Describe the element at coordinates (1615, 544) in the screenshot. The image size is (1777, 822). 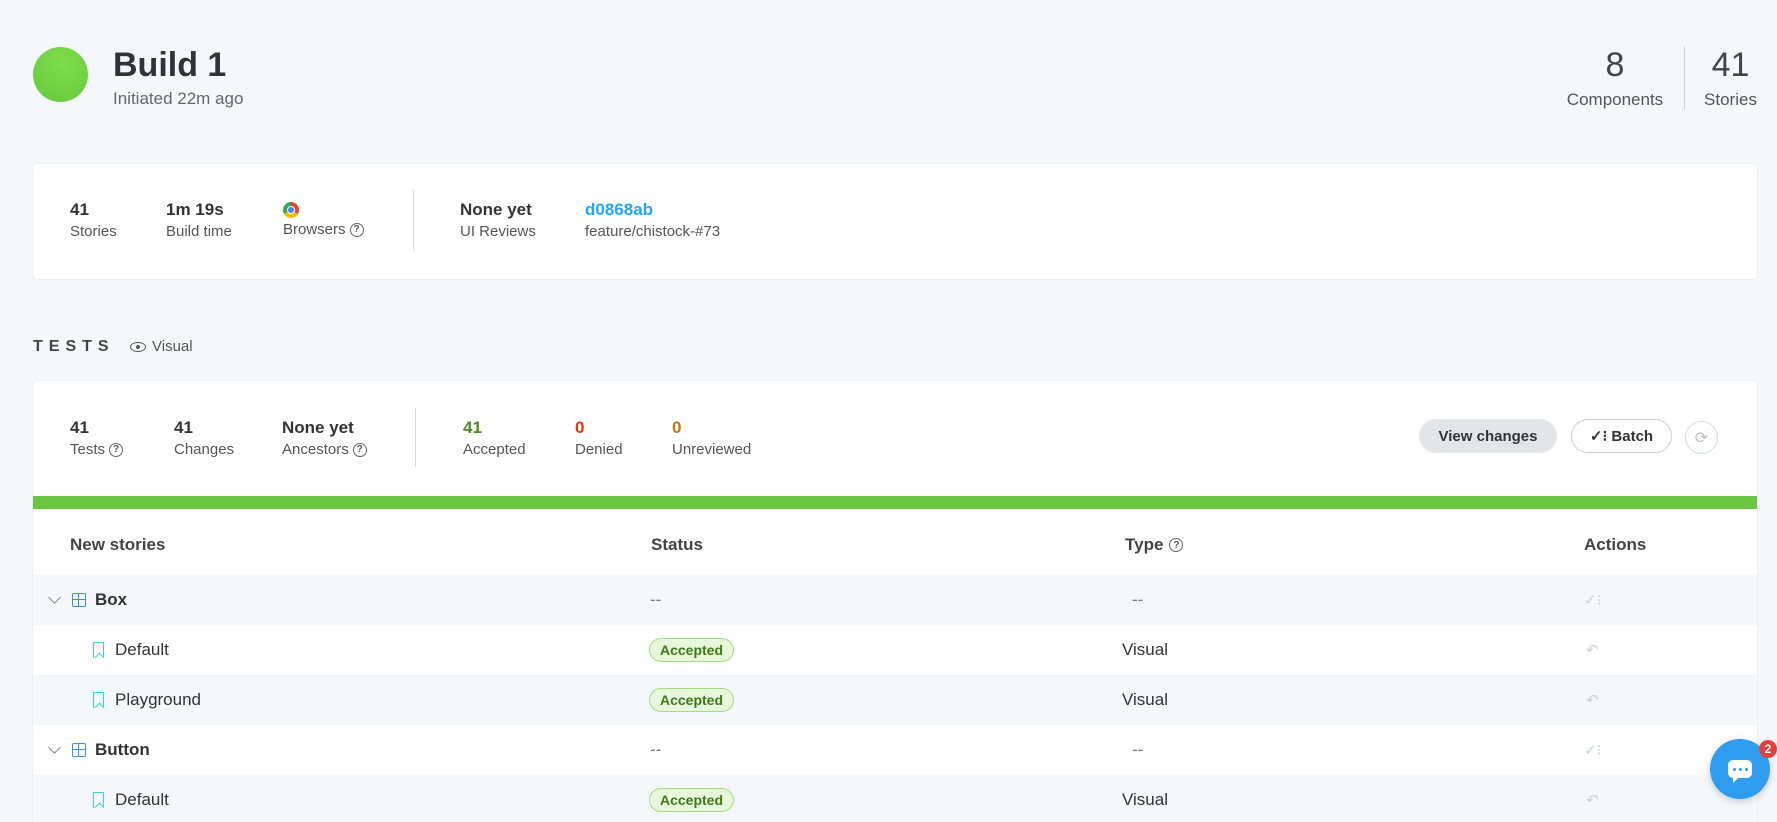
I see `column-header-actions: Actions` at that location.